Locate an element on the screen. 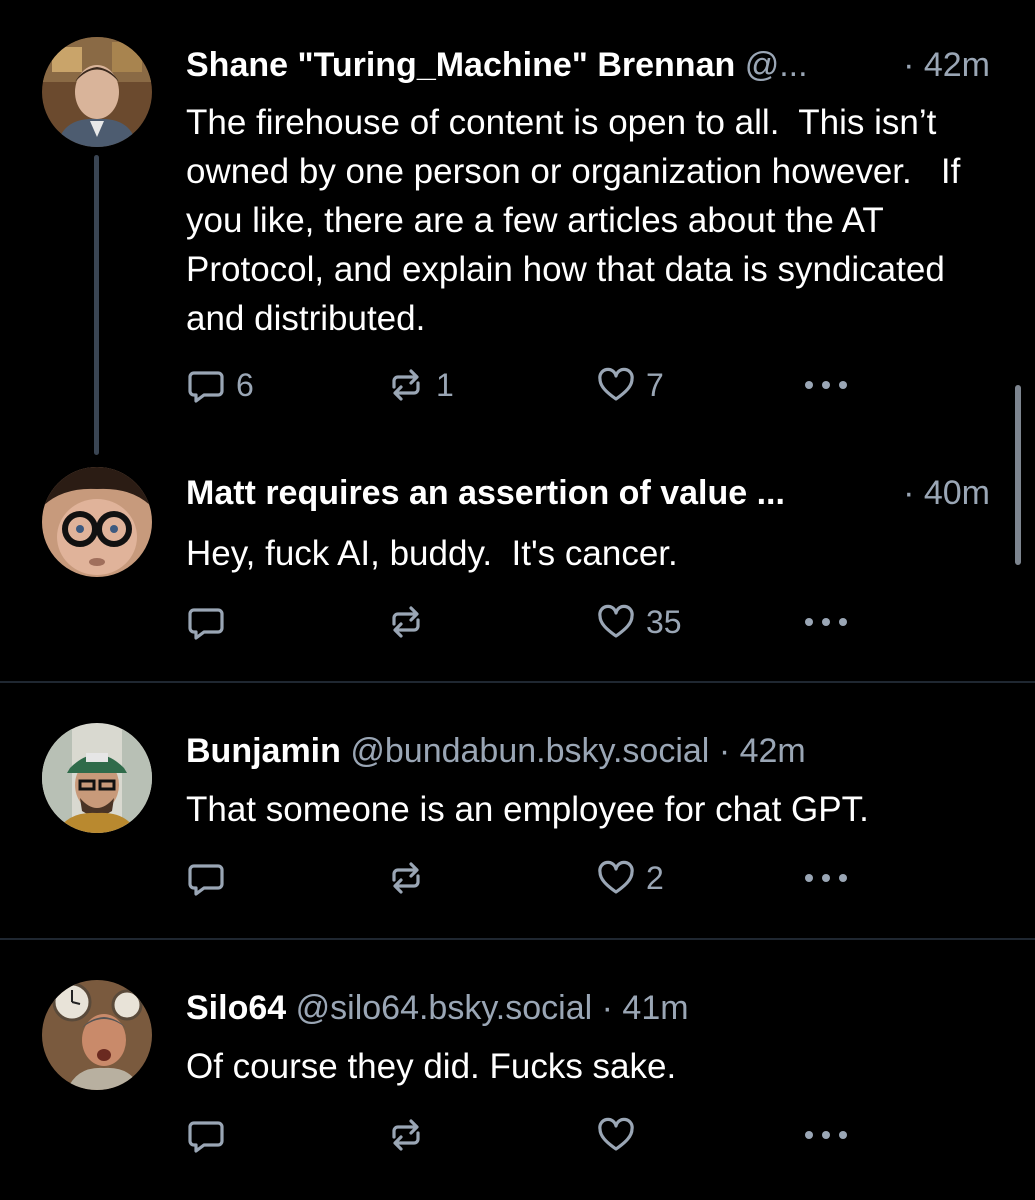  like-button is located at coordinates (621, 1135).